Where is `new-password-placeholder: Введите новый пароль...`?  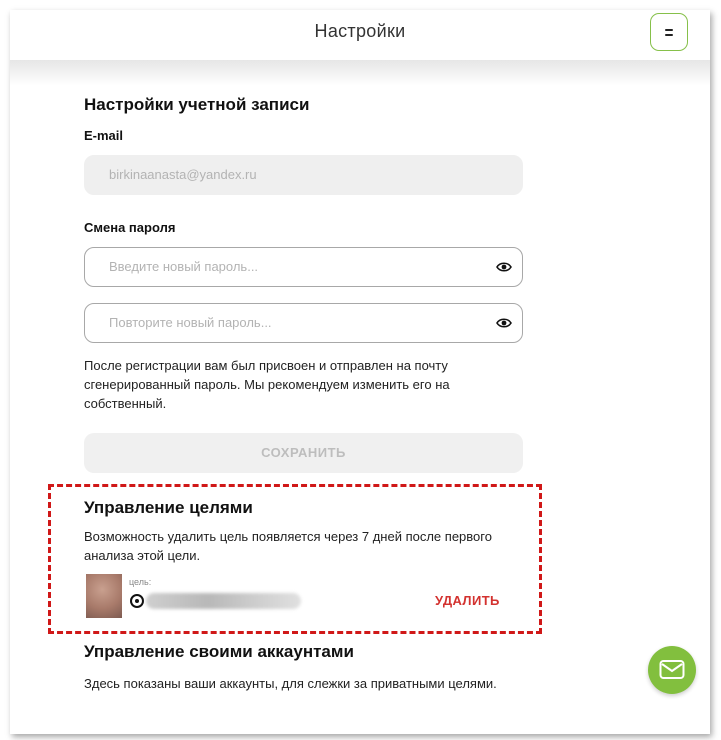
new-password-placeholder: Введите новый пароль... is located at coordinates (184, 266).